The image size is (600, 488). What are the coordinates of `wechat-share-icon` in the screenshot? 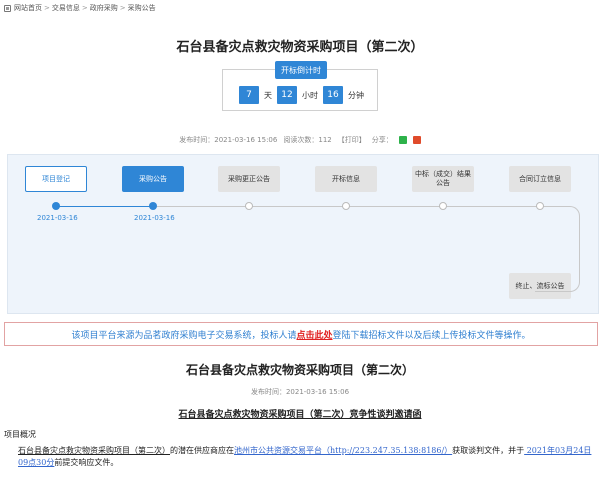 It's located at (402, 140).